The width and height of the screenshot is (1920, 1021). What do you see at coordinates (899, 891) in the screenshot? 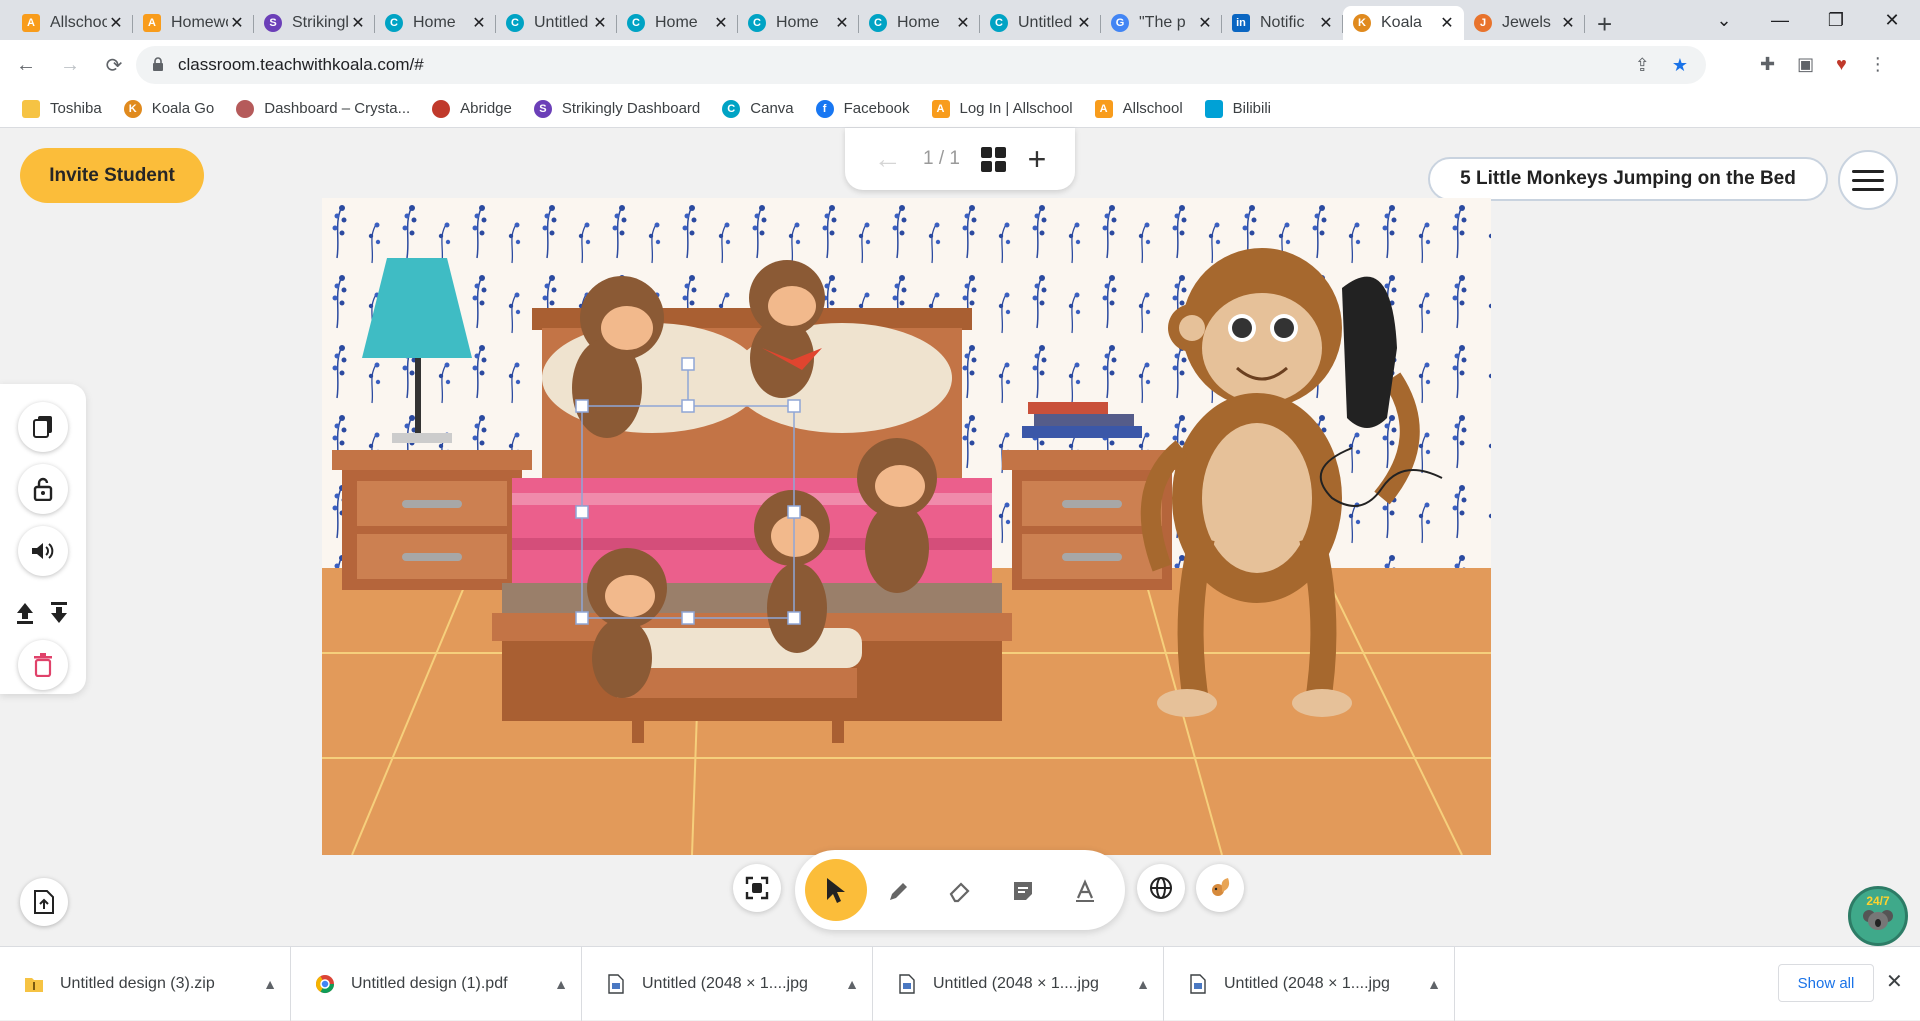
I see `pen-icon` at bounding box center [899, 891].